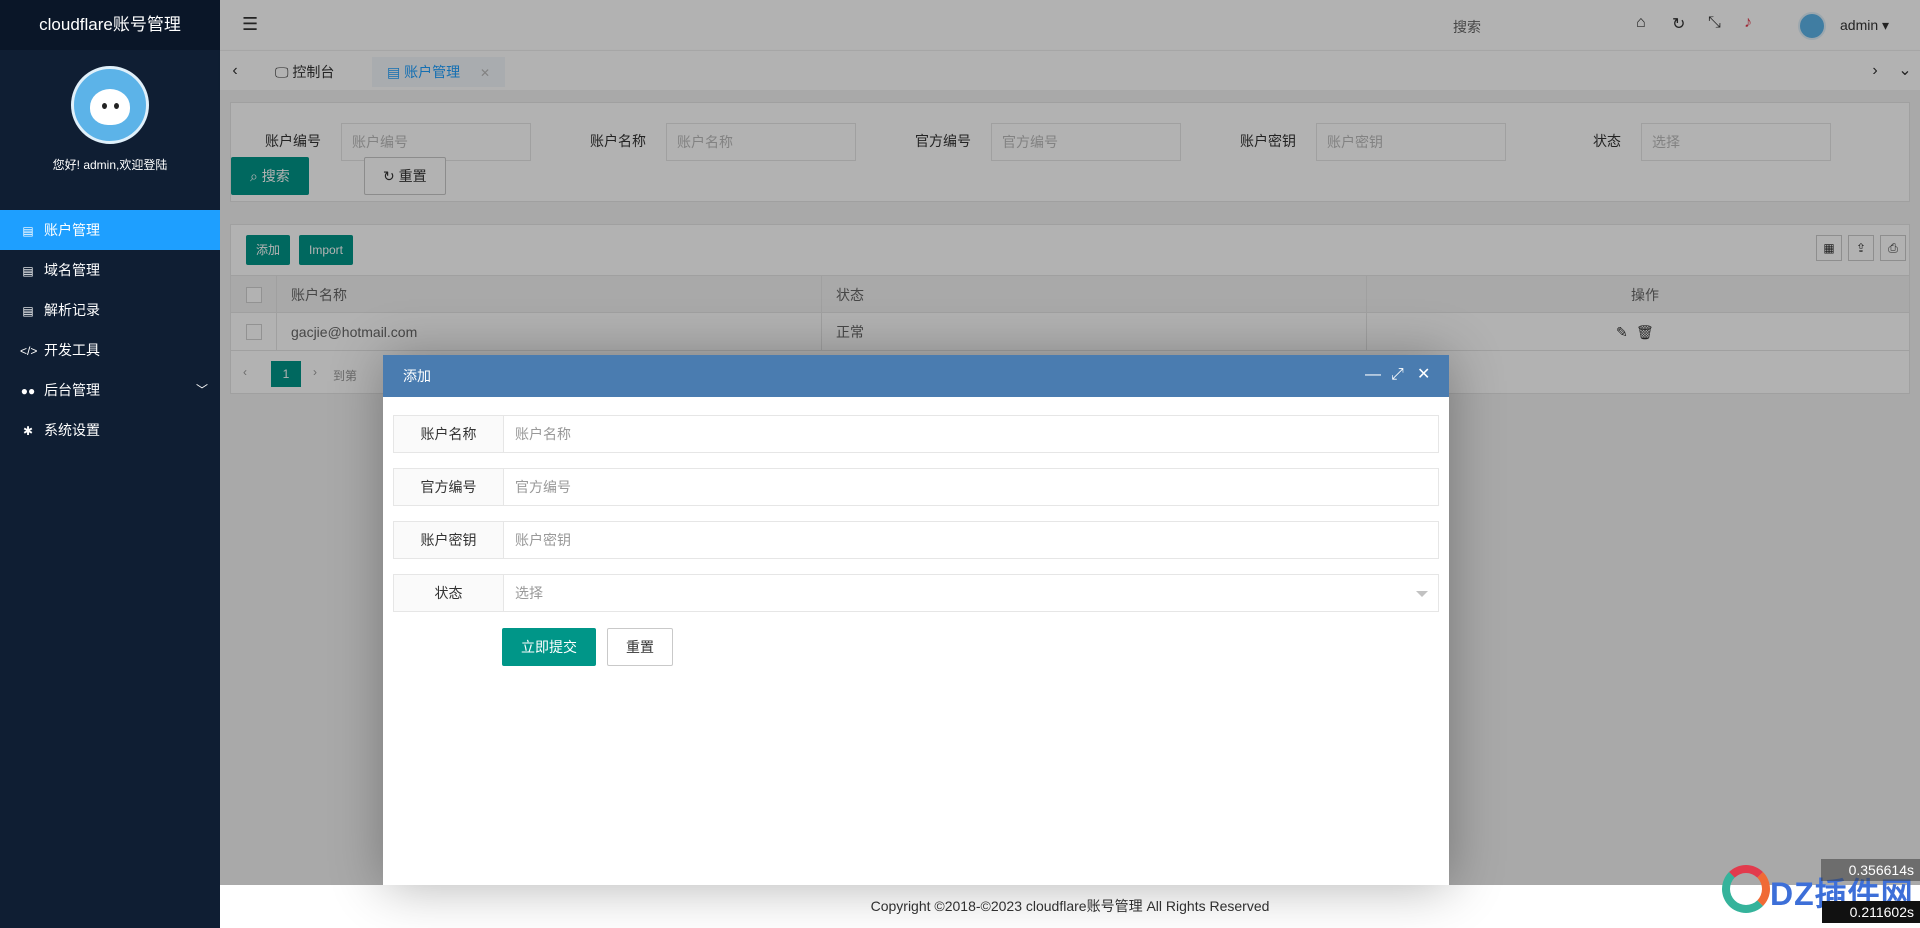  I want to click on welcome-text: 您好! admin,欢迎登陆, so click(110, 165).